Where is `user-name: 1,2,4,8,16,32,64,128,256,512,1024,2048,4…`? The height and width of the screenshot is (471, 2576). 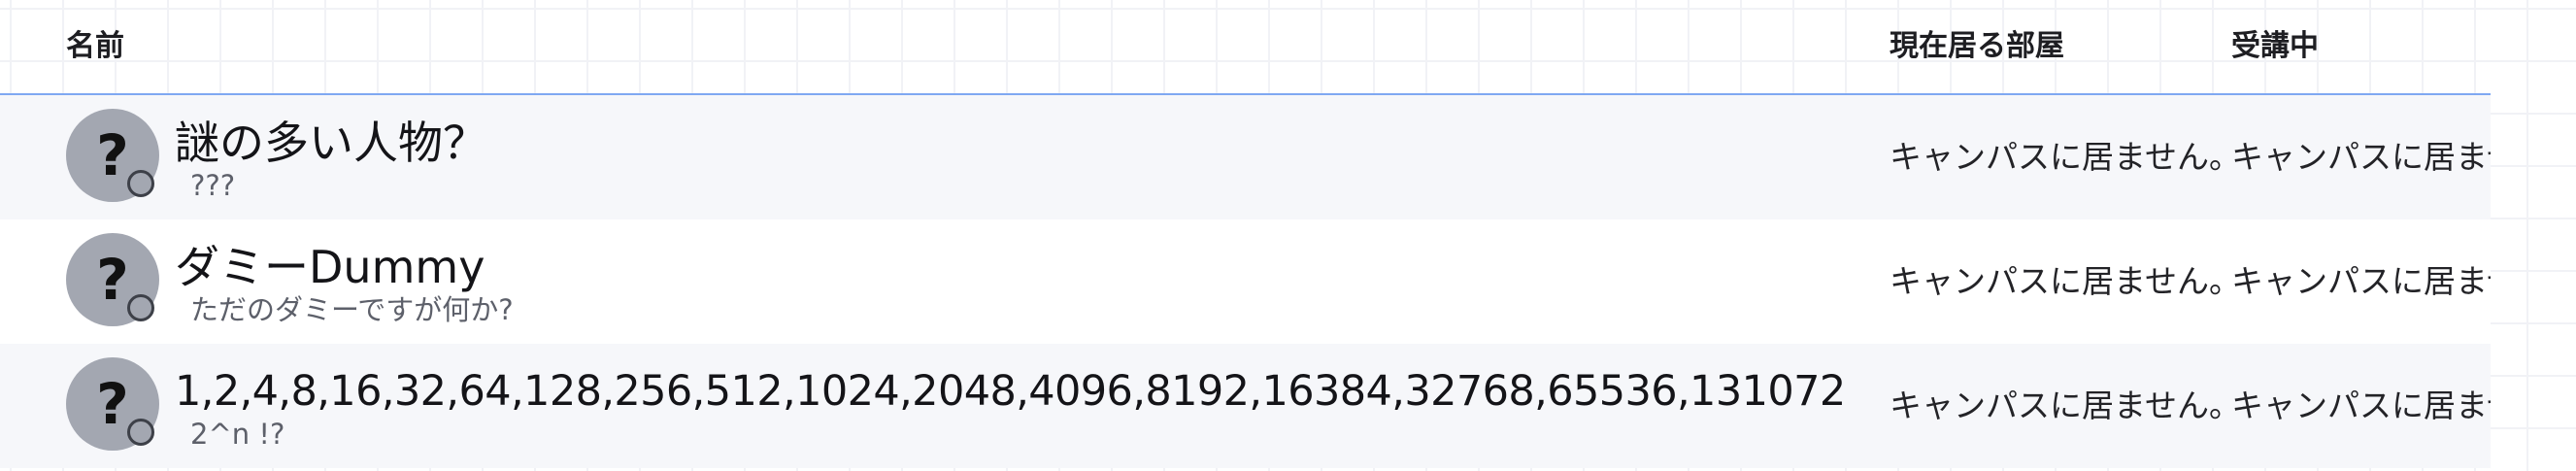 user-name: 1,2,4,8,16,32,64,128,256,512,1024,2048,4… is located at coordinates (1010, 391).